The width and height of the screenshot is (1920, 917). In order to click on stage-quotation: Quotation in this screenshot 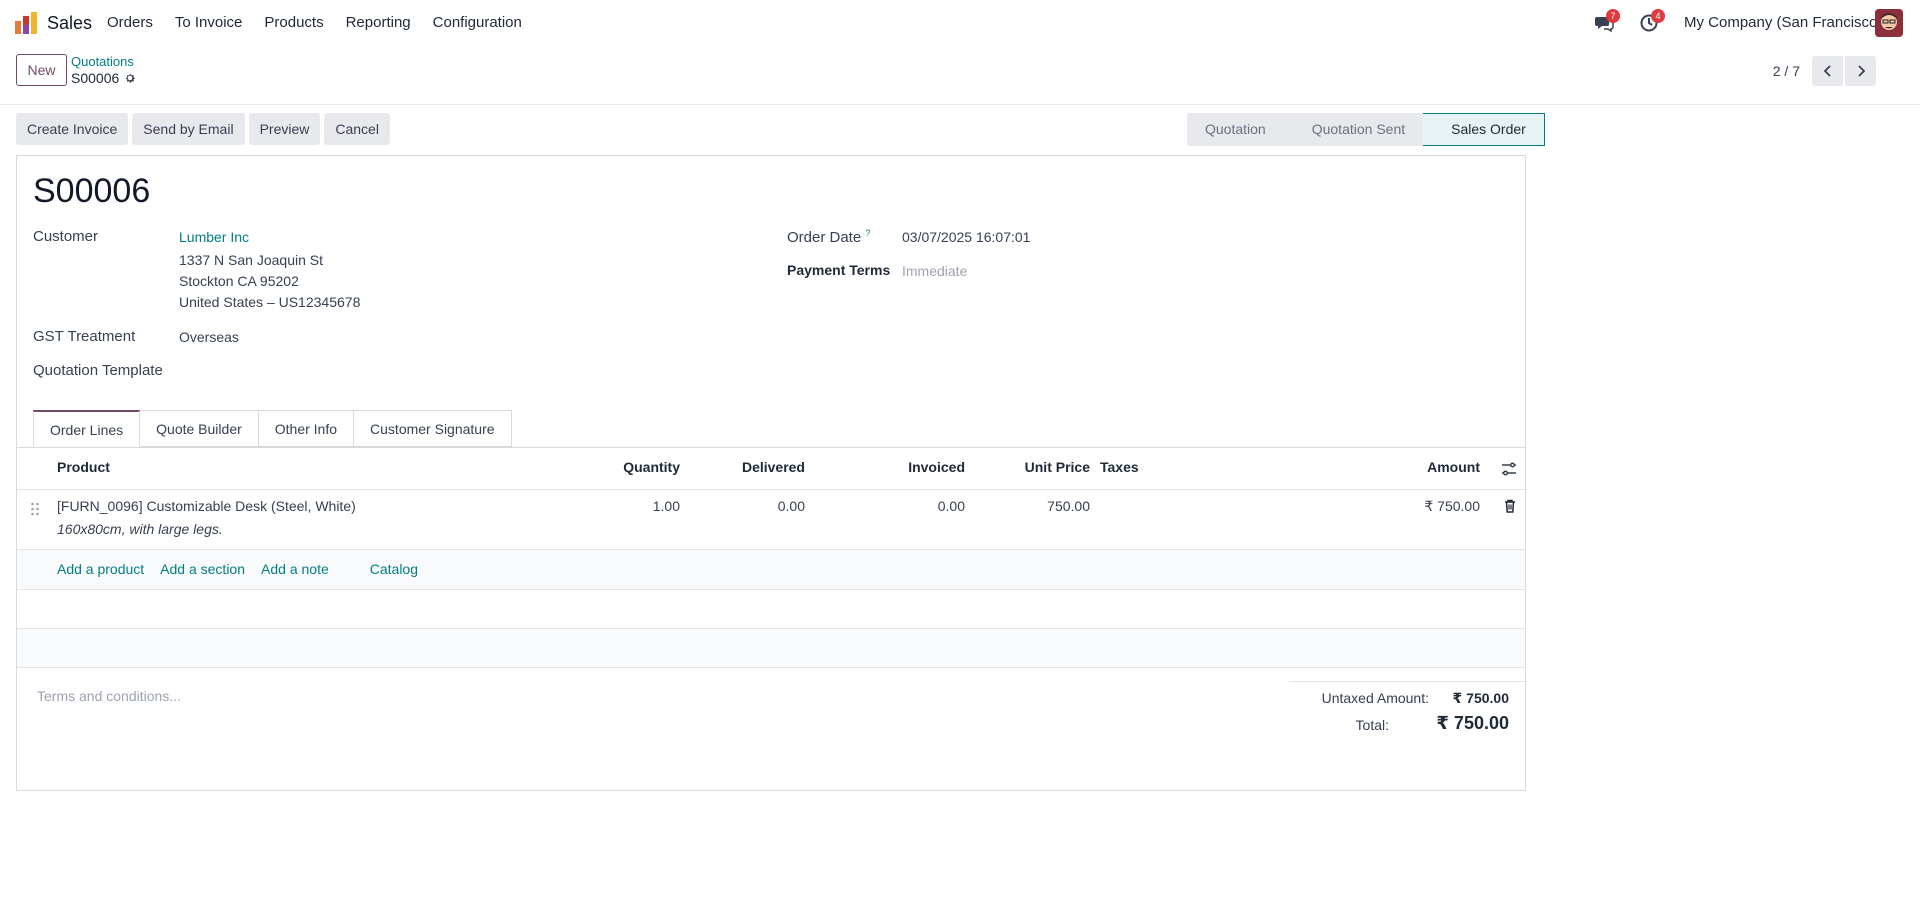, I will do `click(1235, 129)`.